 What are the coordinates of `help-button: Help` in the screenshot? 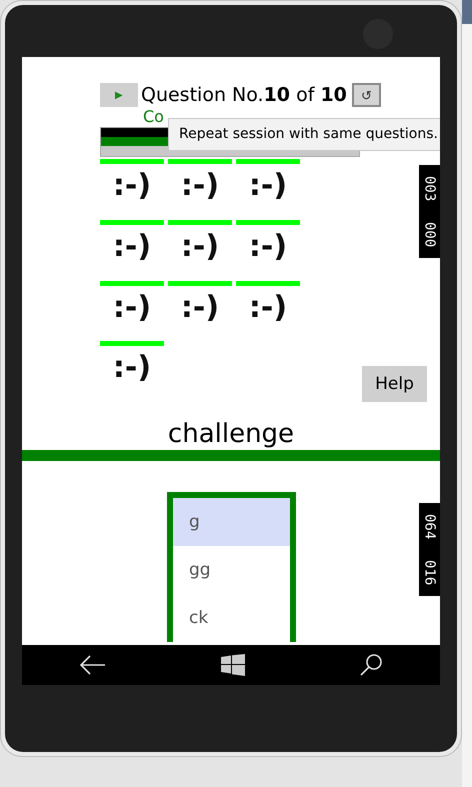 It's located at (394, 384).